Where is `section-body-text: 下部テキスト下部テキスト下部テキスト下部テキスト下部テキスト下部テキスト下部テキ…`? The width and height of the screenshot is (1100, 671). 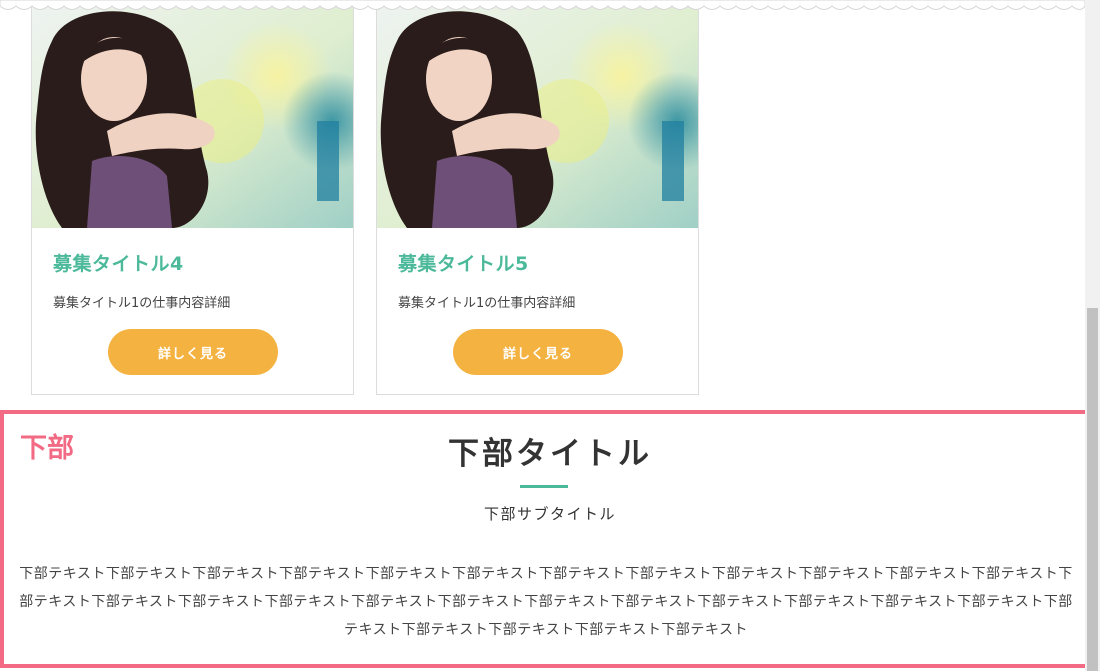
section-body-text: 下部テキスト下部テキスト下部テキスト下部テキスト下部テキスト下部テキスト下部テキ… is located at coordinates (546, 602).